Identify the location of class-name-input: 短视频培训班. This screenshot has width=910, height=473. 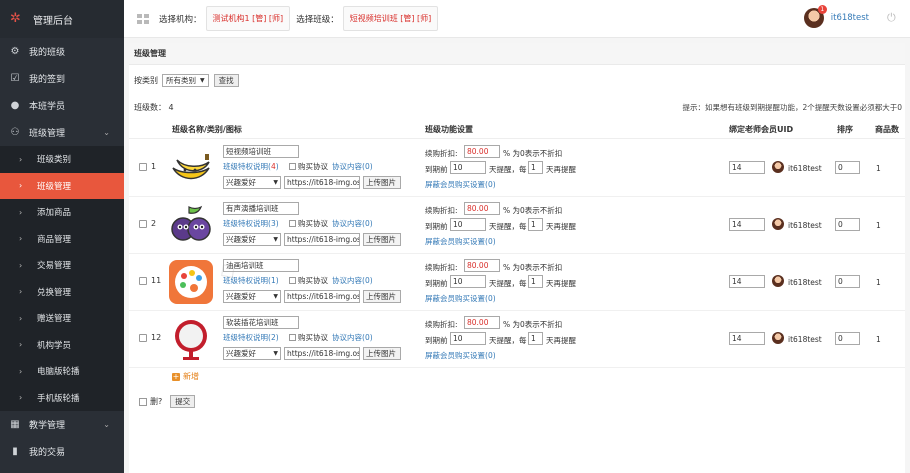
(261, 151).